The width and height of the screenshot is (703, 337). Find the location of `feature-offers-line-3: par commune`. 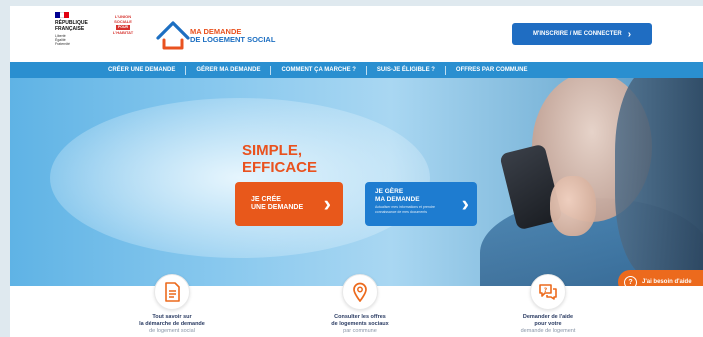

feature-offers-line-3: par commune is located at coordinates (360, 331).